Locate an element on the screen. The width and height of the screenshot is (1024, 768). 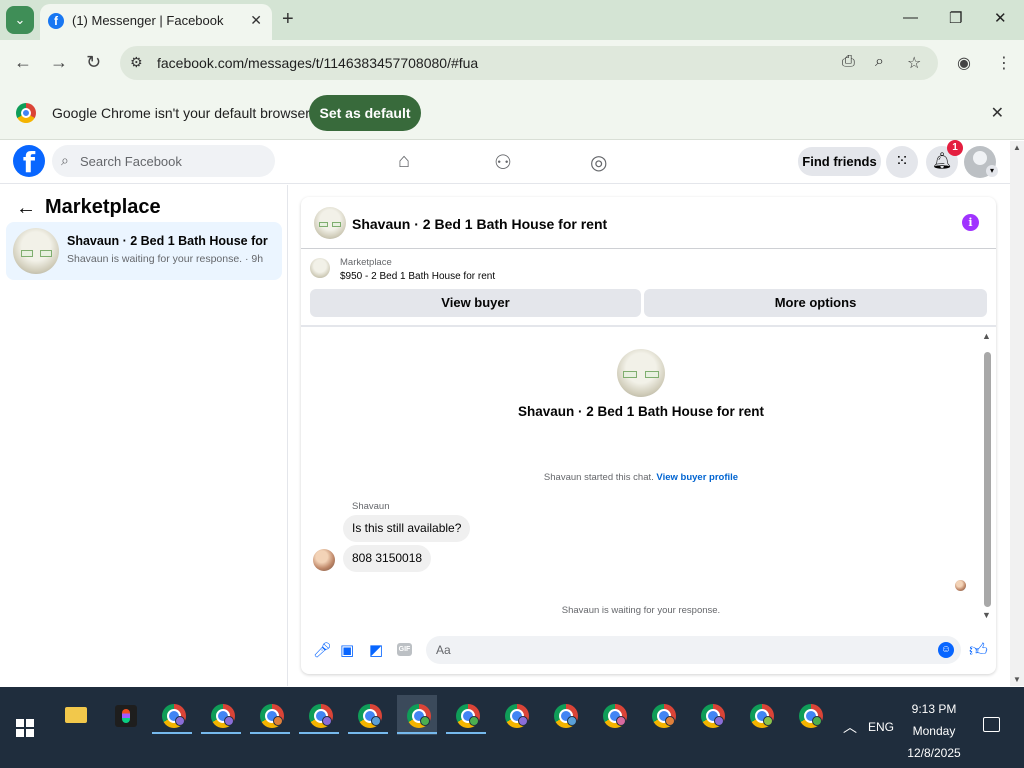
menu-grid-icon: ⁙ is located at coordinates (902, 162).